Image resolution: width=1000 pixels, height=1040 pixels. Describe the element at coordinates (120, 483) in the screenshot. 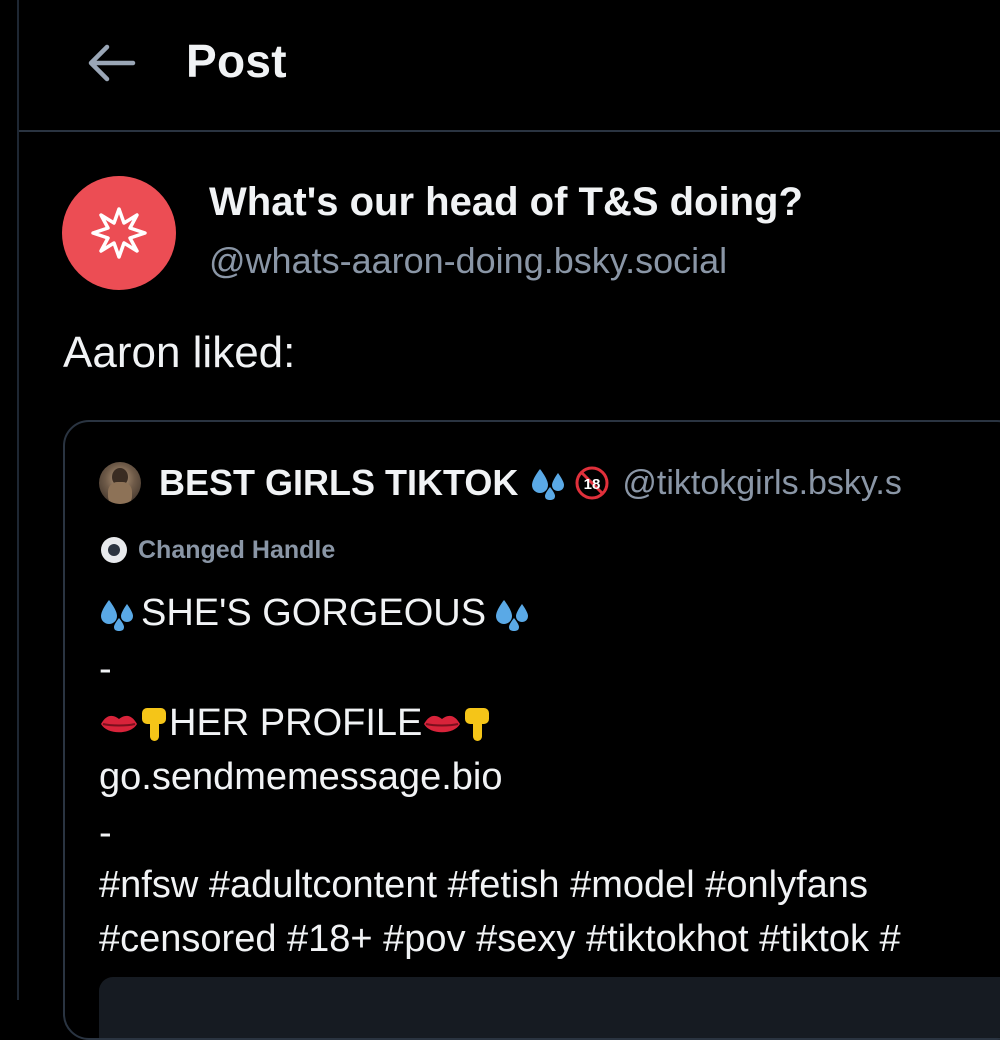

I see `quoted-post-avatar` at that location.